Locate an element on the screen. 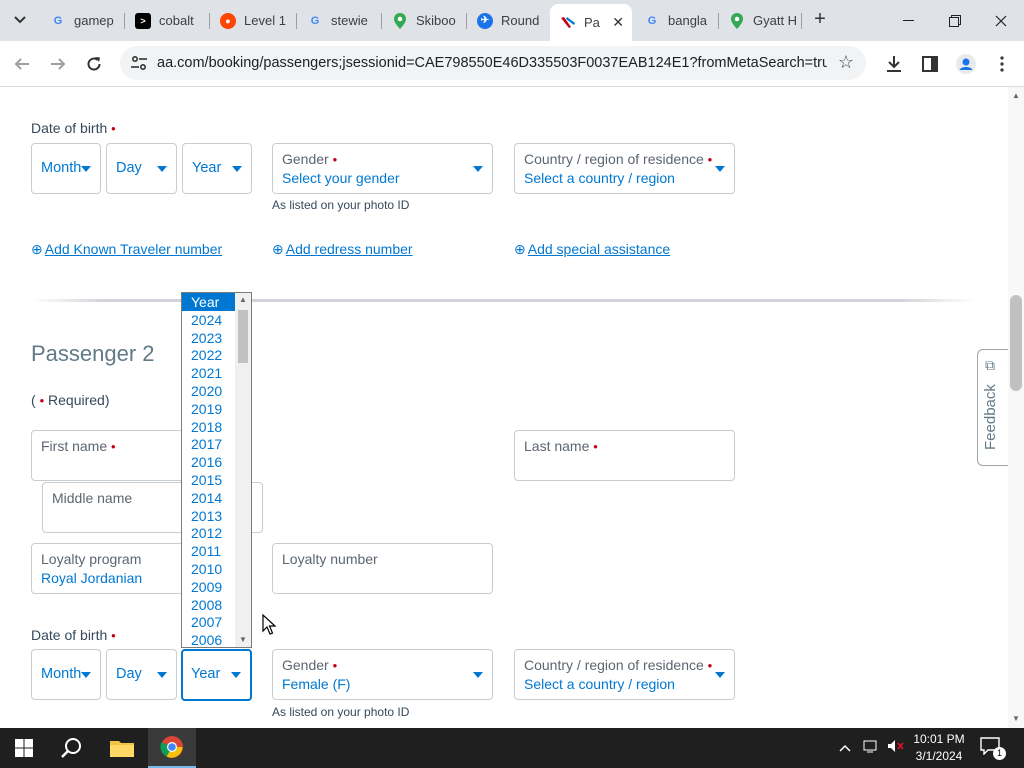 This screenshot has width=1024, height=768. notifications-icon: 1 is located at coordinates (993, 748).